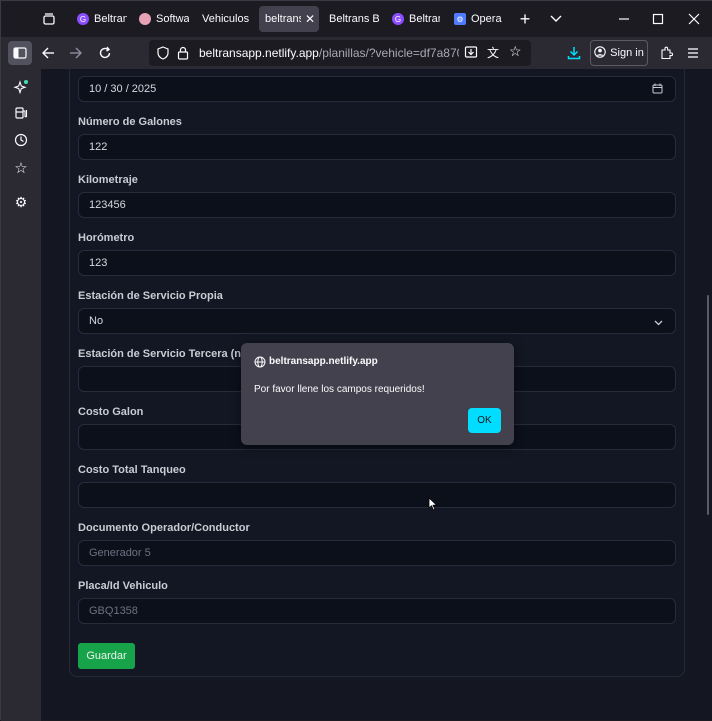 The width and height of the screenshot is (712, 721). Describe the element at coordinates (106, 238) in the screenshot. I see `field-label-horometro: Horómetro` at that location.